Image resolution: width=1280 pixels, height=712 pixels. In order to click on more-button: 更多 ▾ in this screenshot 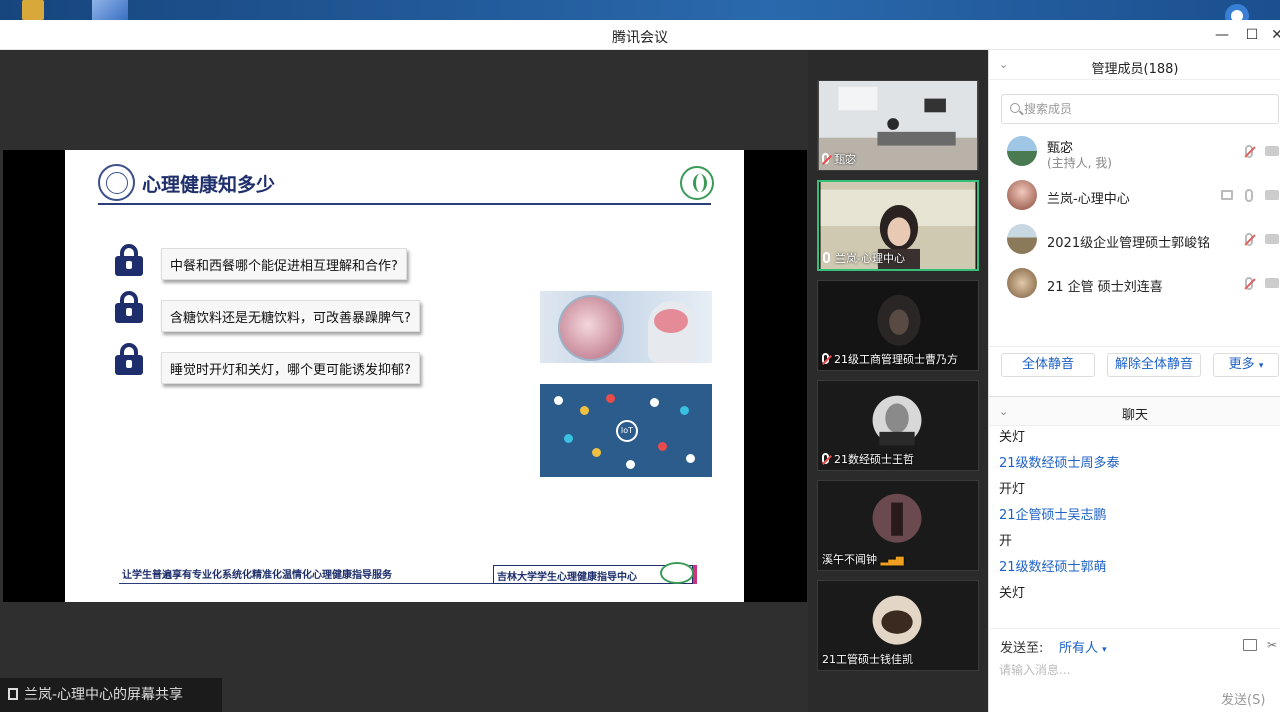, I will do `click(1246, 365)`.